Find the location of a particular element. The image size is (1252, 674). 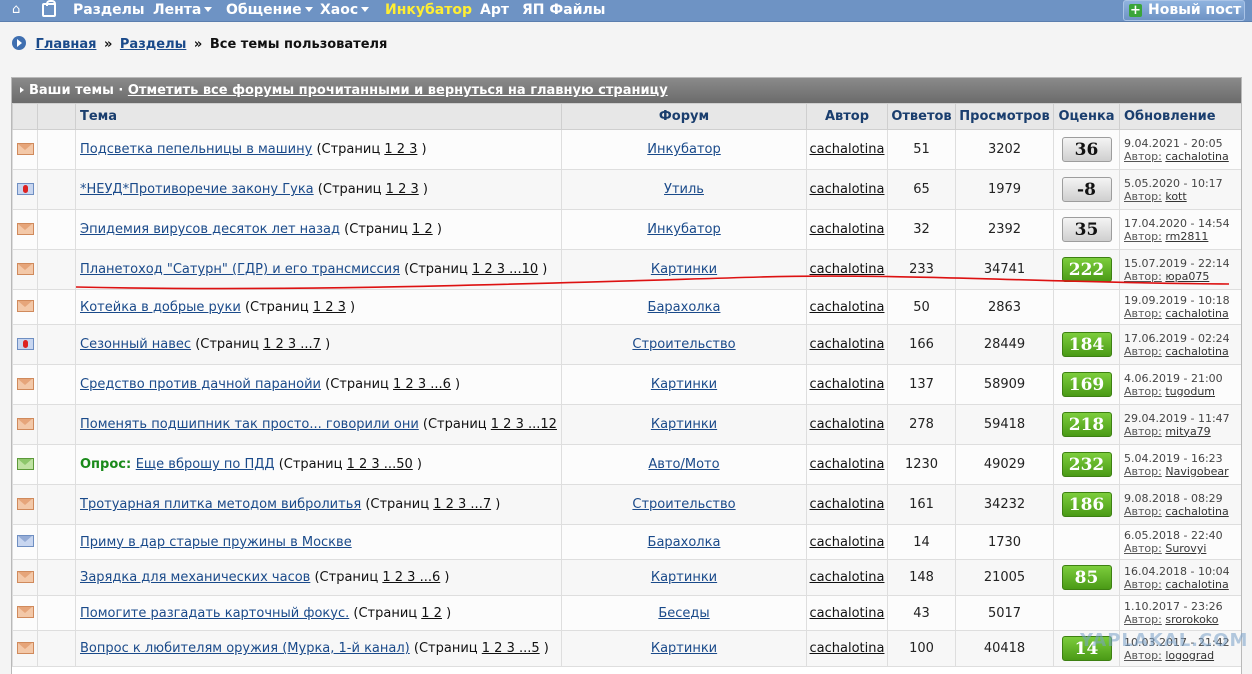

updated-by-link: rm2811 is located at coordinates (1186, 236).